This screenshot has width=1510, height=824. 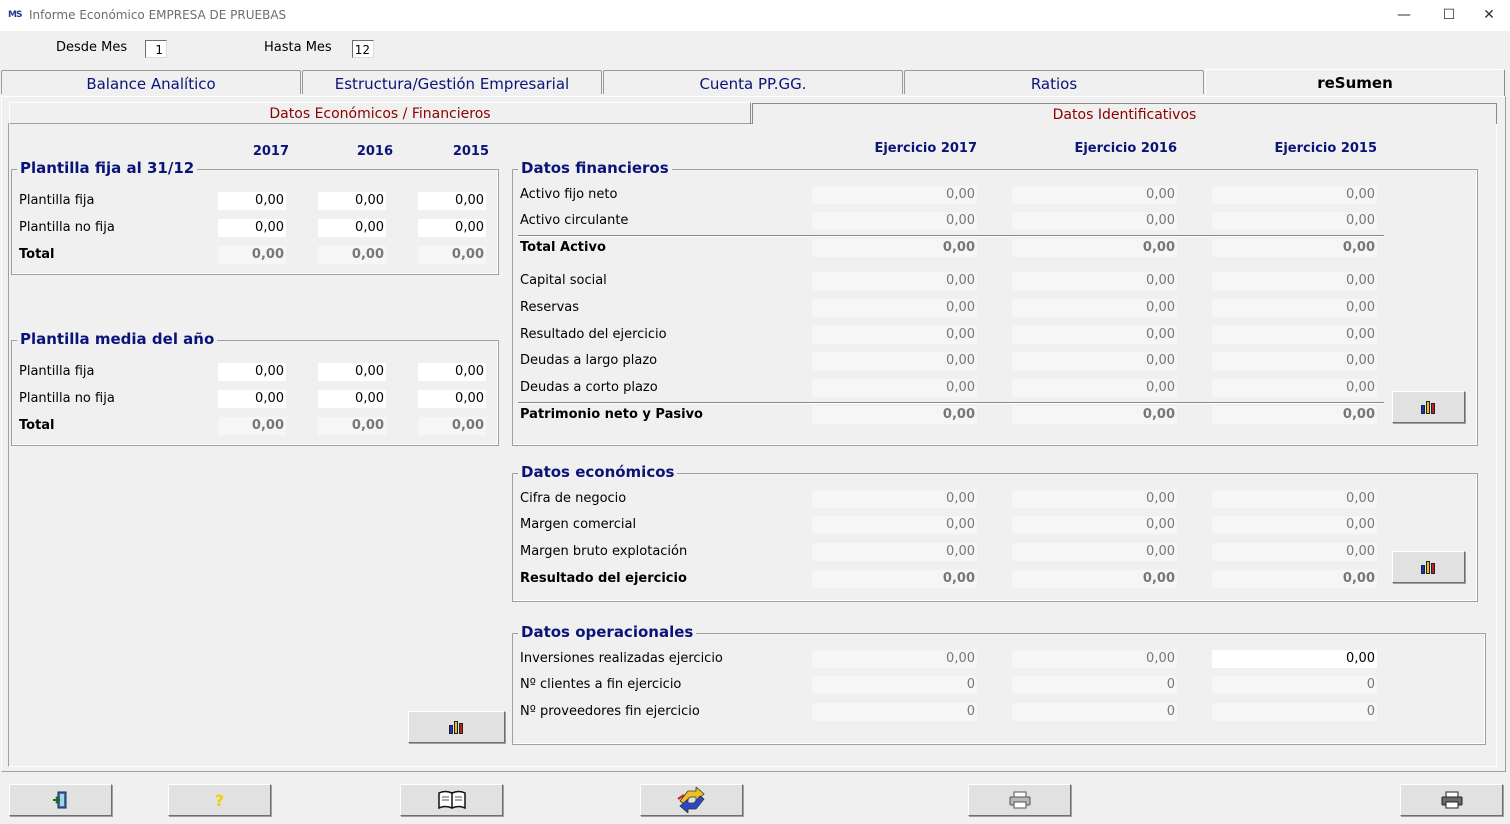 What do you see at coordinates (1355, 82) in the screenshot?
I see `tab-resumen: reSumen` at bounding box center [1355, 82].